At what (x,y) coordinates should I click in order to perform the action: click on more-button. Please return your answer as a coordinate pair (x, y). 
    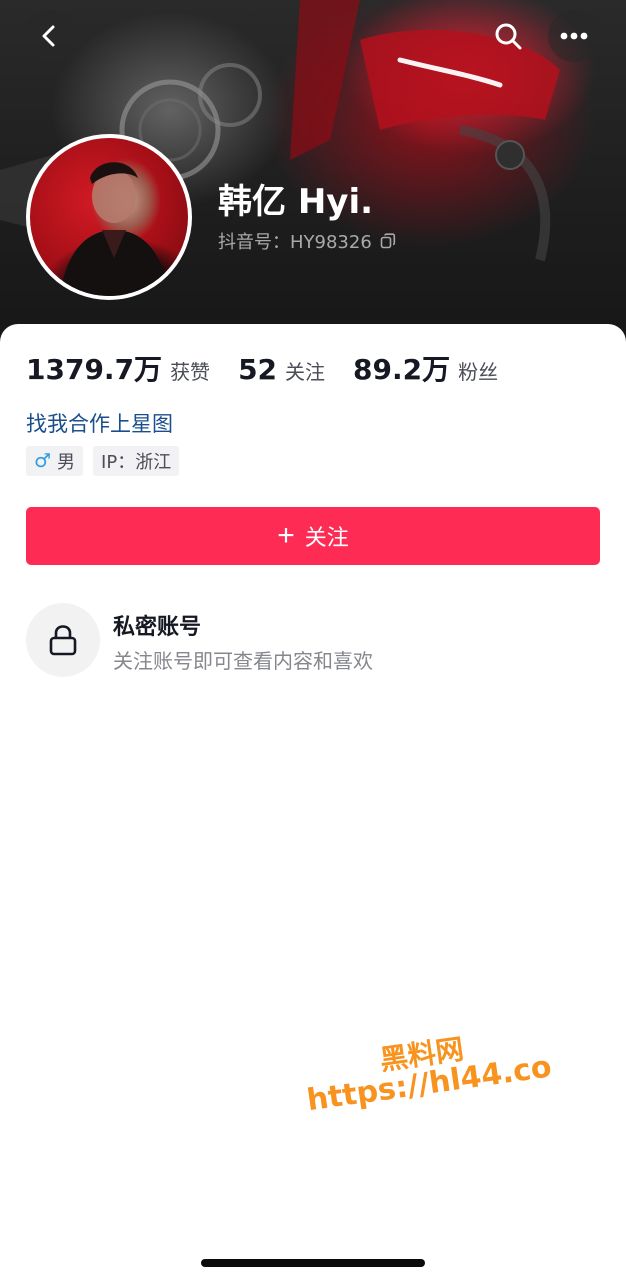
    Looking at the image, I should click on (574, 36).